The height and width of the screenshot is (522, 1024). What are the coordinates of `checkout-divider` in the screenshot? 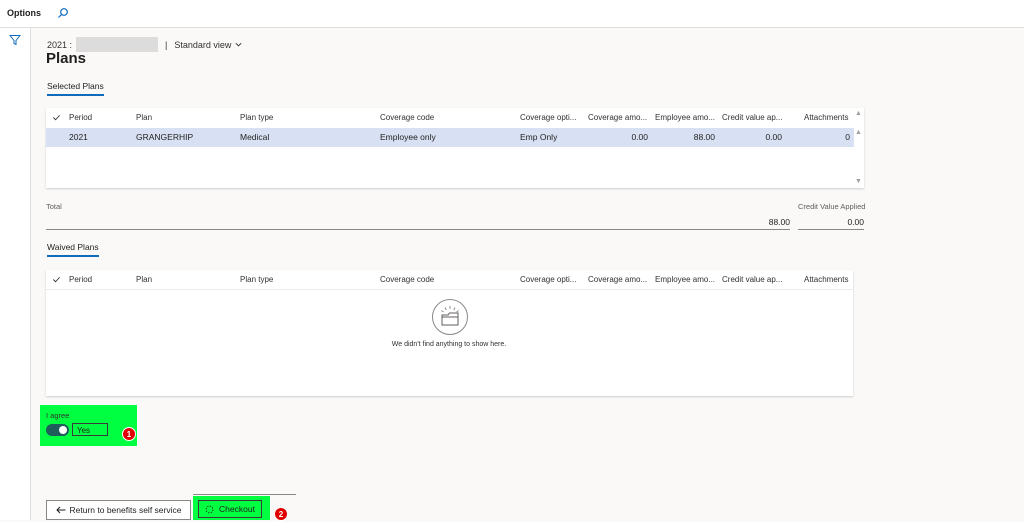 It's located at (244, 494).